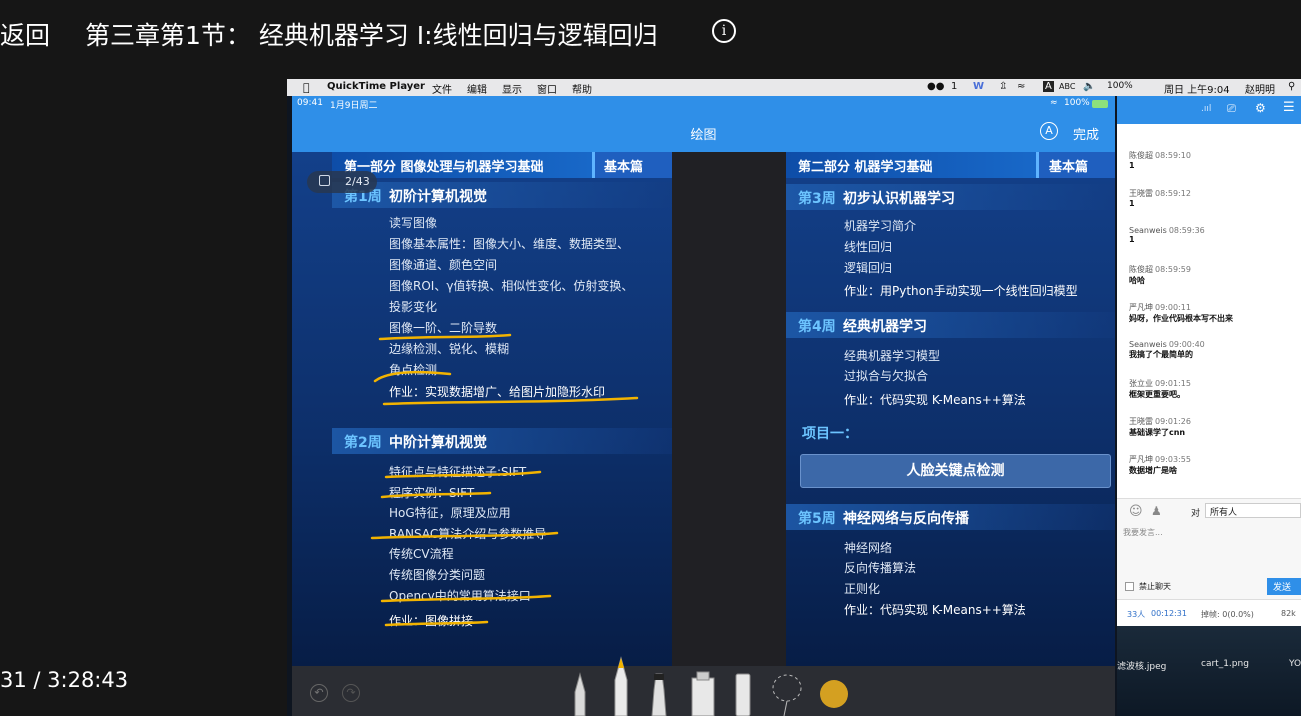  What do you see at coordinates (935, 86) in the screenshot?
I see `wechat-icon: ●●` at bounding box center [935, 86].